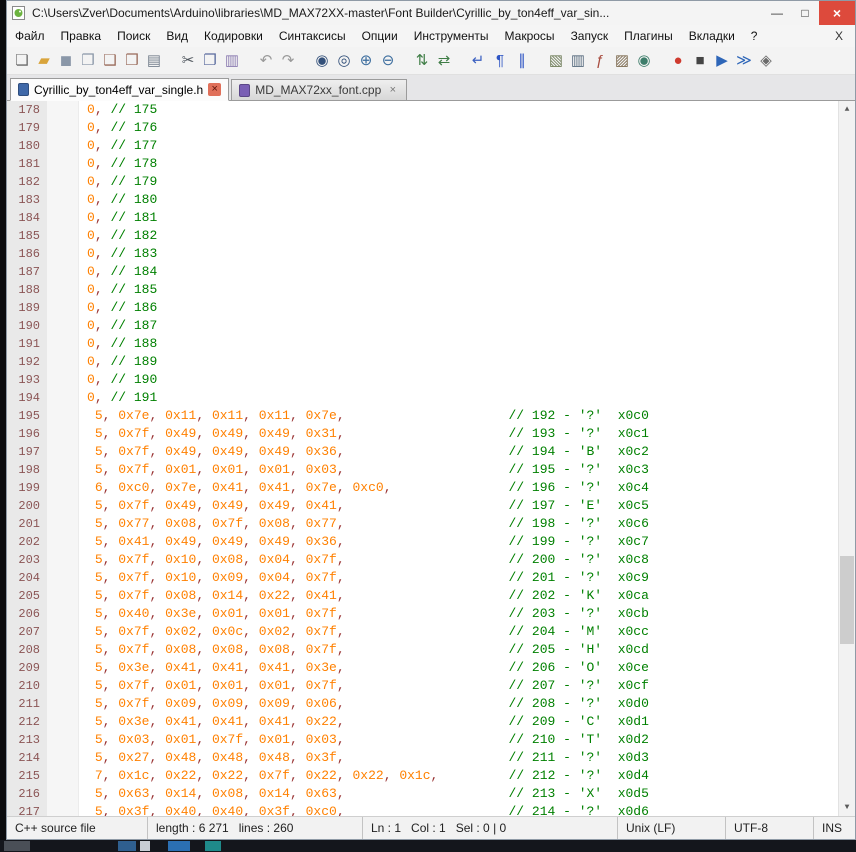 This screenshot has height=852, width=856. What do you see at coordinates (27, 452) in the screenshot?
I see `line-number: 197` at bounding box center [27, 452].